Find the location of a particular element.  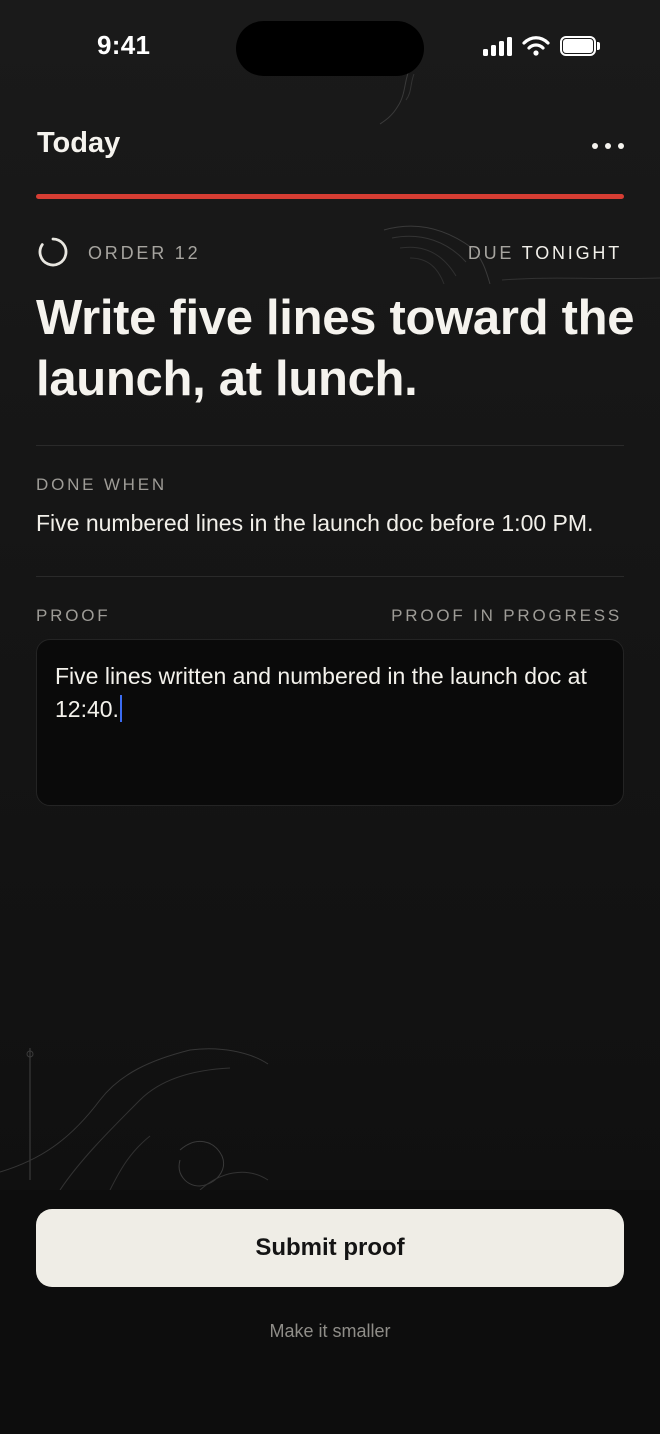

more-options-button is located at coordinates (608, 146).